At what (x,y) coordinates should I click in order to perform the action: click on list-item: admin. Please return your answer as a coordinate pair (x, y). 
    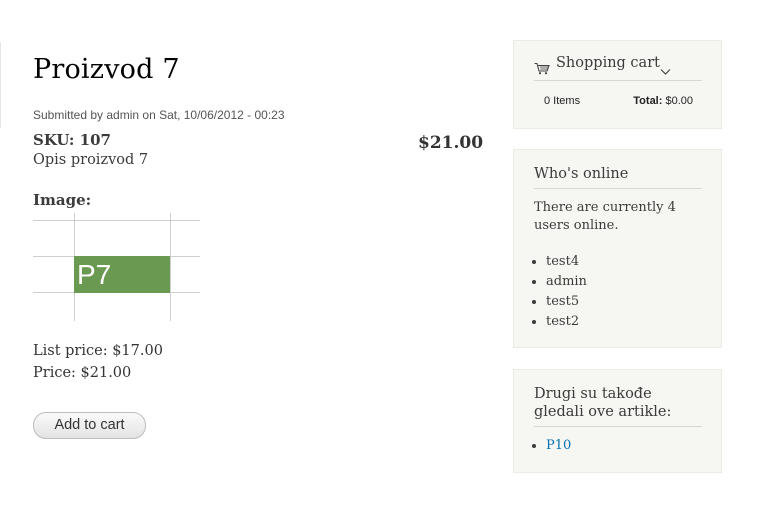
    Looking at the image, I should click on (566, 282).